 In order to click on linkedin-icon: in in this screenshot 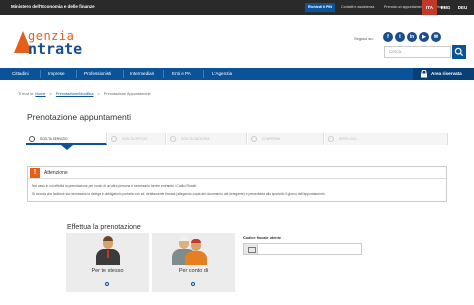, I will do `click(412, 37)`.